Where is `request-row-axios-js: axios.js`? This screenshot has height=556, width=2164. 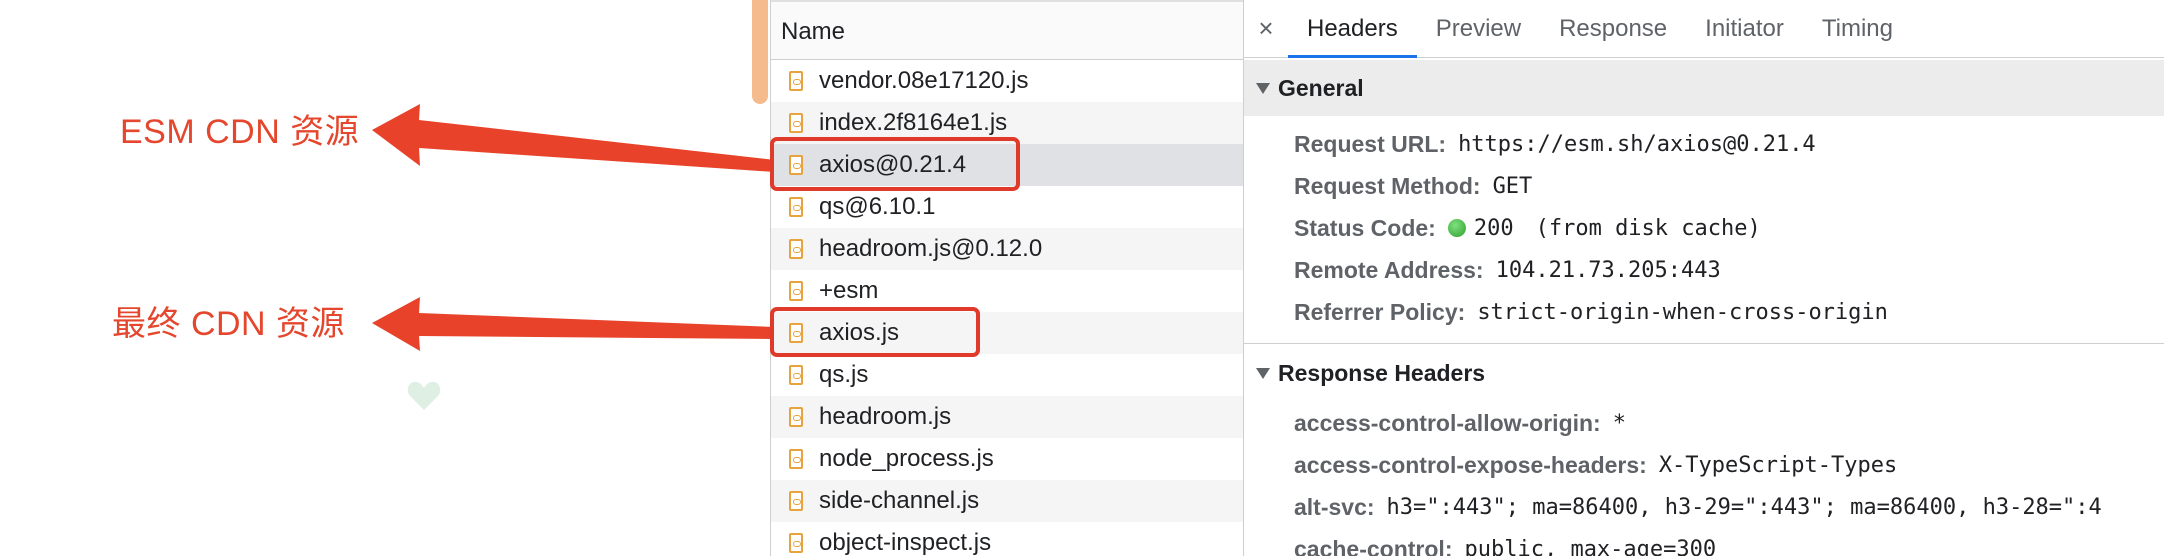 request-row-axios-js: axios.js is located at coordinates (1007, 333).